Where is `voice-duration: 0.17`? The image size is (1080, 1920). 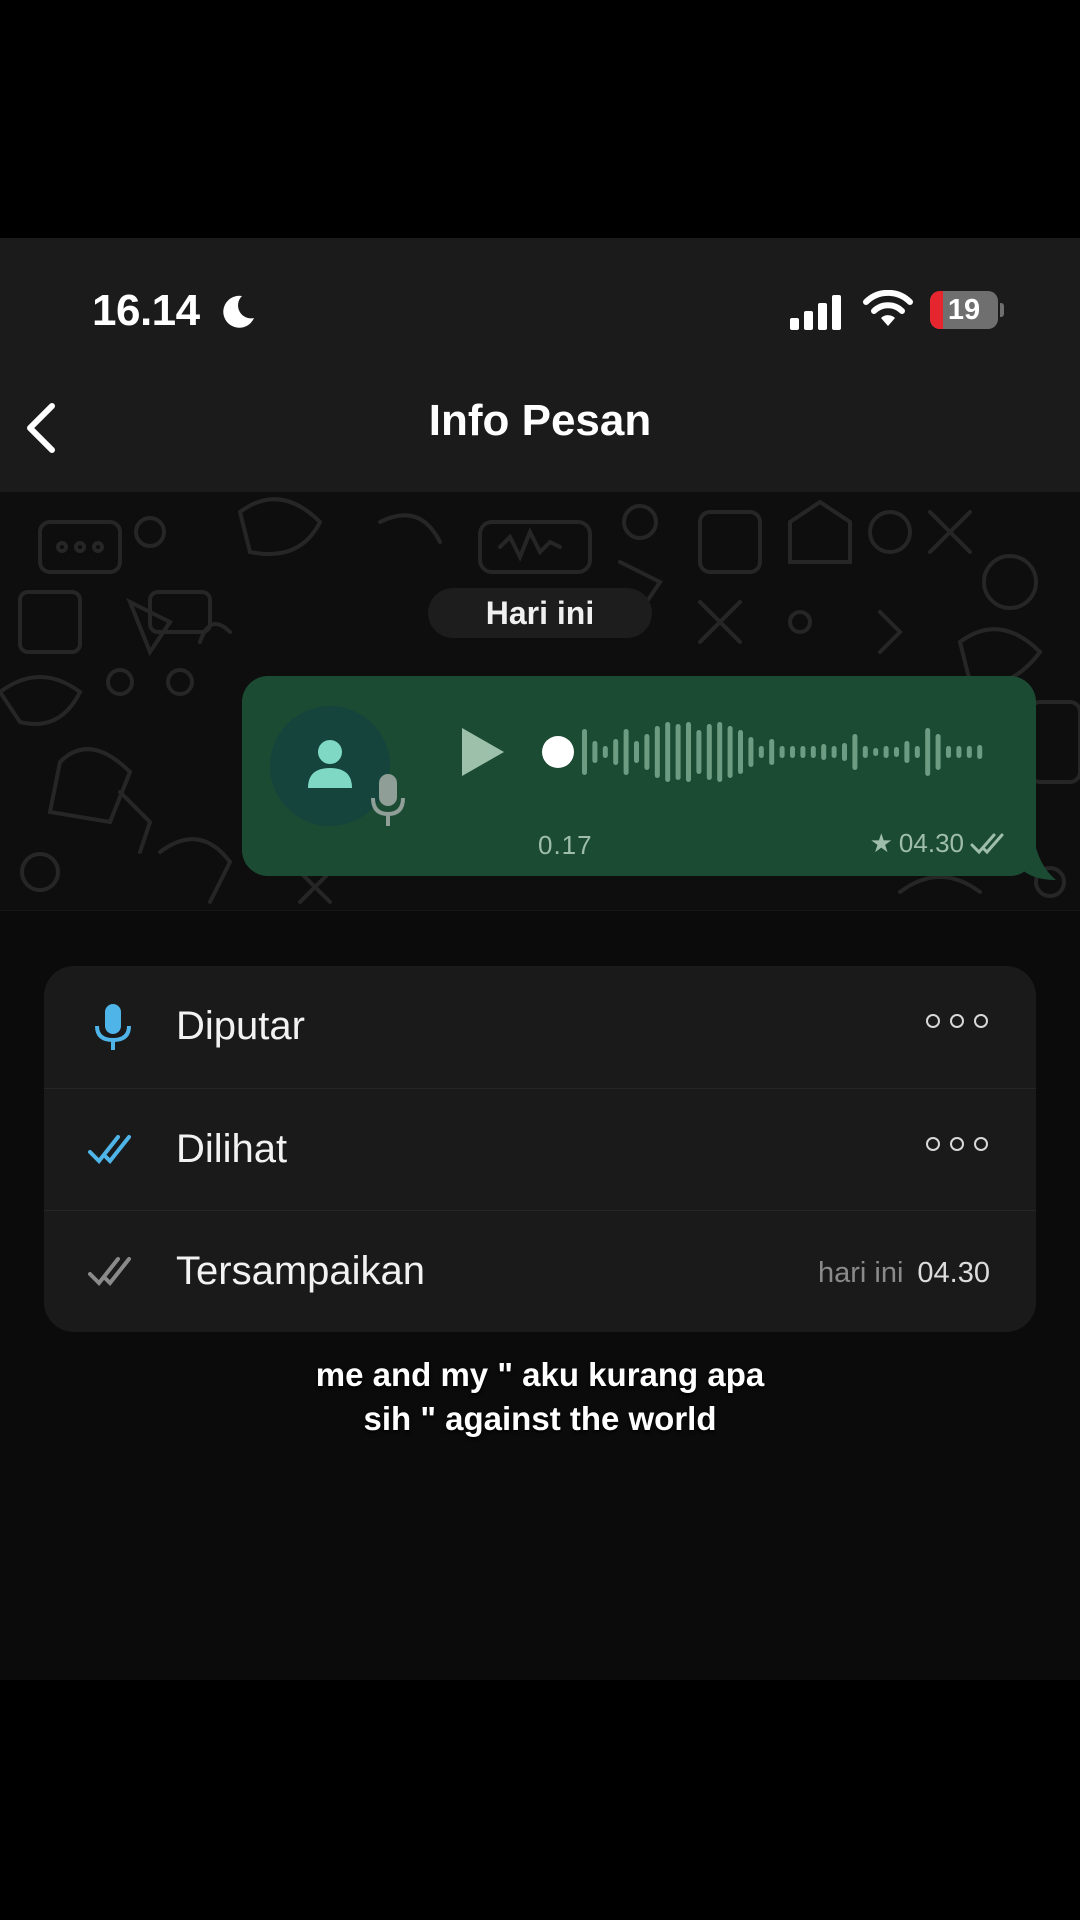
voice-duration: 0.17 is located at coordinates (565, 845).